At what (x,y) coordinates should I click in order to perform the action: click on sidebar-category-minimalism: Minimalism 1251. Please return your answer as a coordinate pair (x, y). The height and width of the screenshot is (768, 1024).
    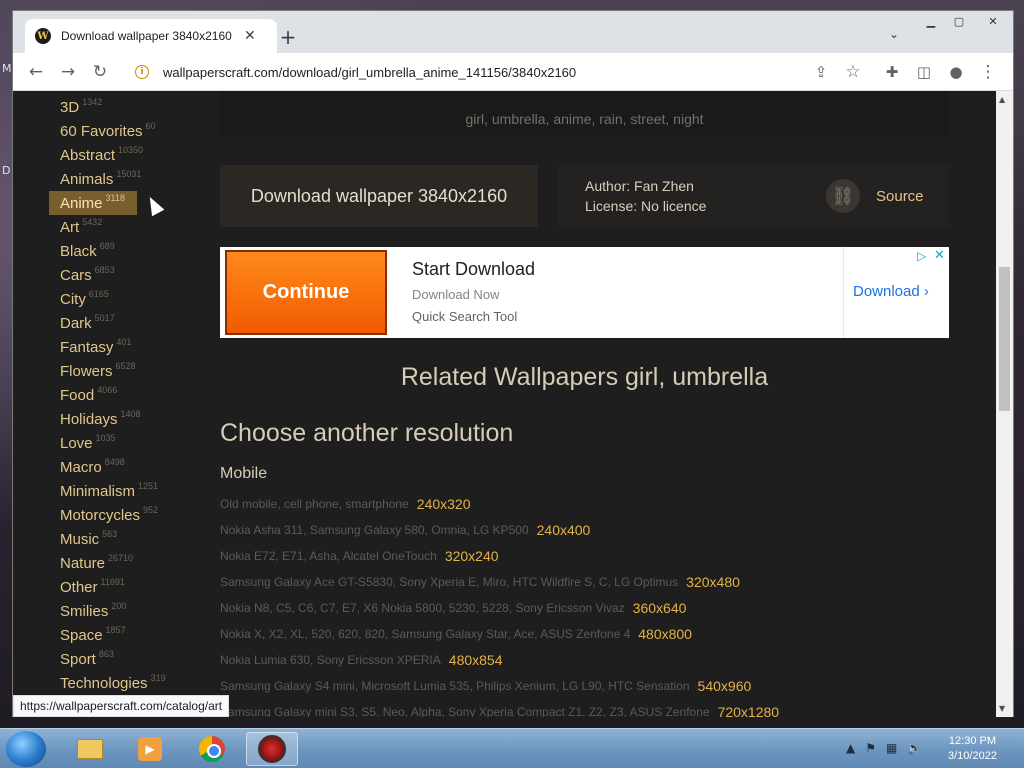
    Looking at the image, I should click on (134, 491).